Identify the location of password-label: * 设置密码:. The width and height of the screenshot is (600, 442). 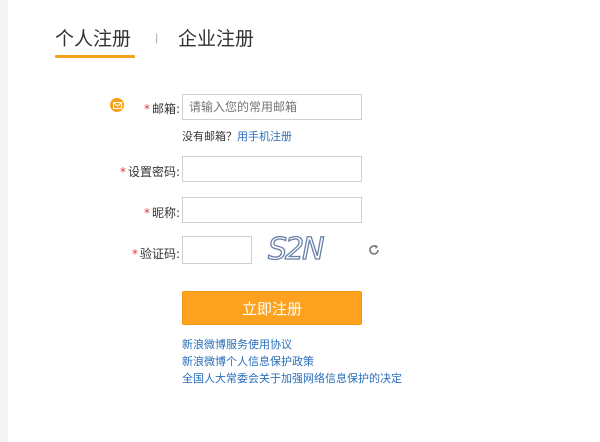
(150, 171).